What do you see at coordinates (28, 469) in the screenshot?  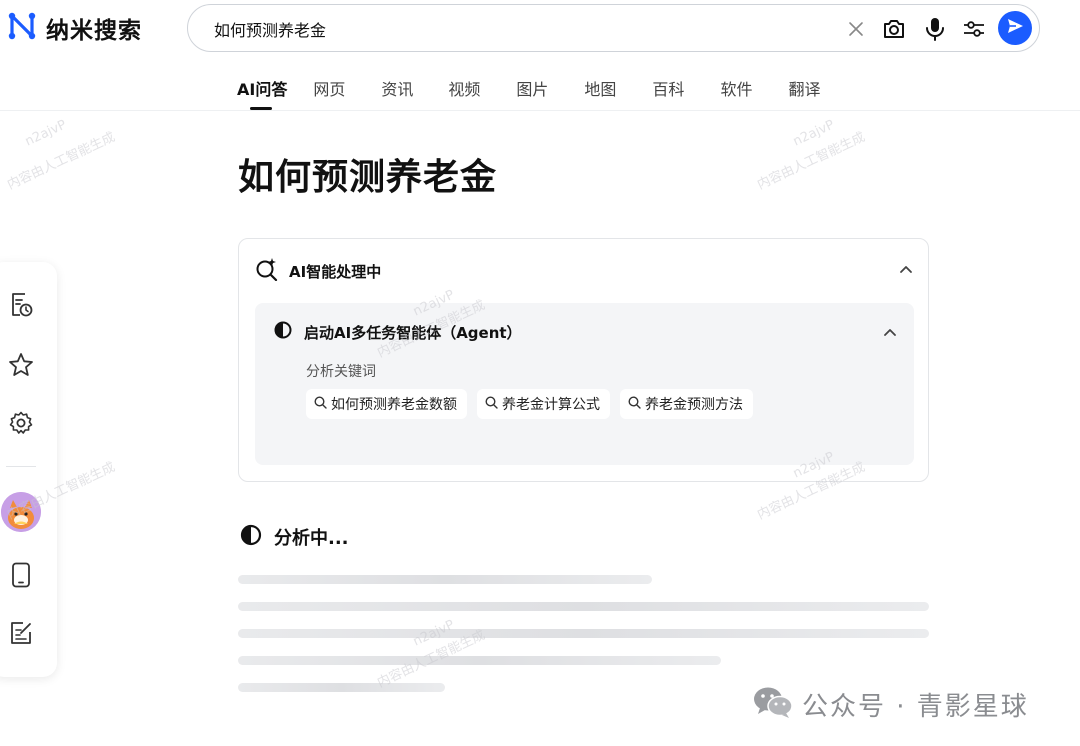 I see `floating-sidebar` at bounding box center [28, 469].